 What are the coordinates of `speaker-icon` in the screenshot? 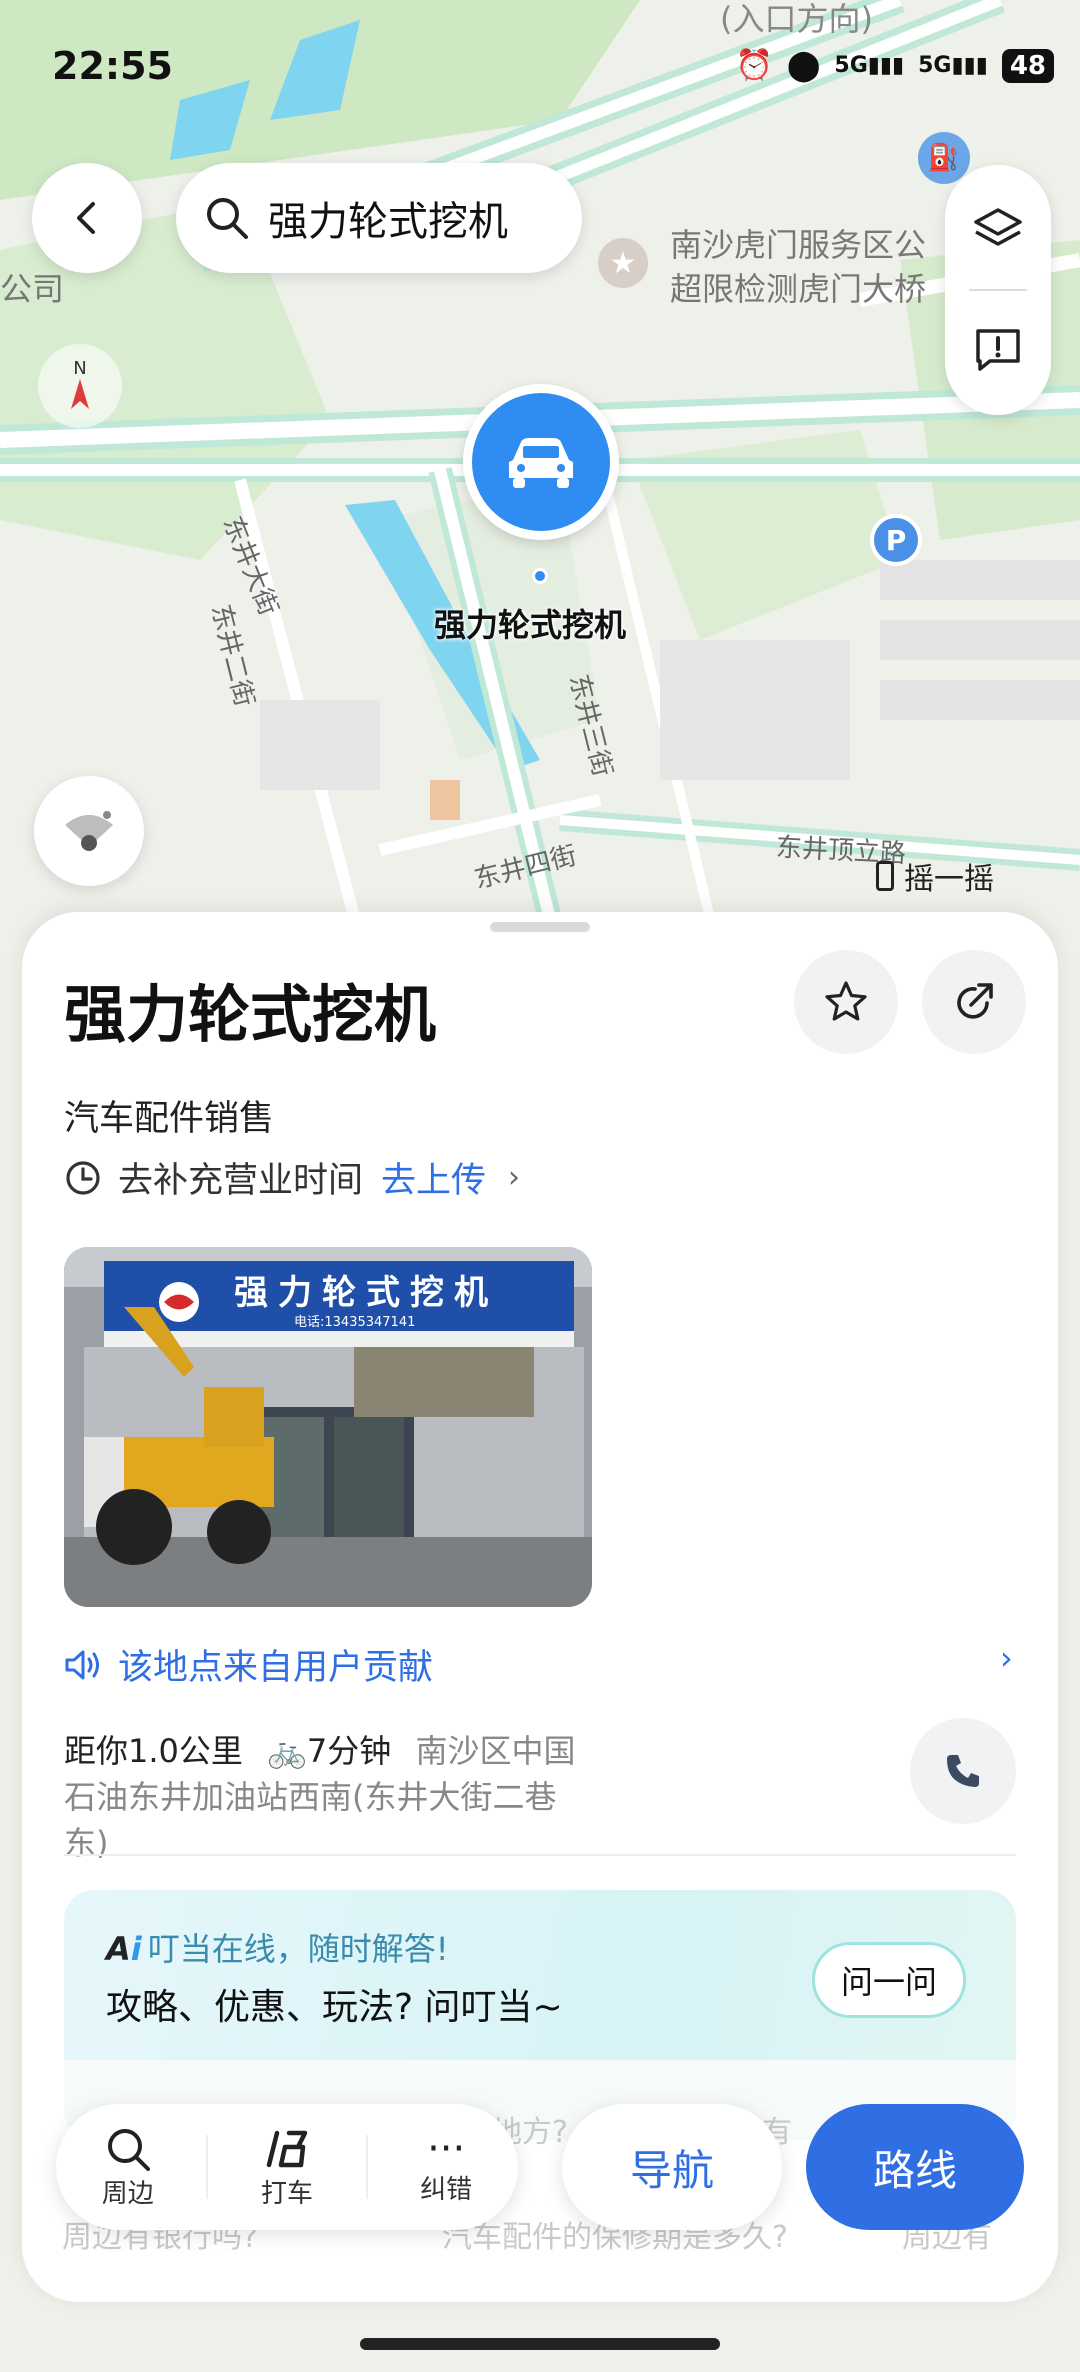 It's located at (82, 1664).